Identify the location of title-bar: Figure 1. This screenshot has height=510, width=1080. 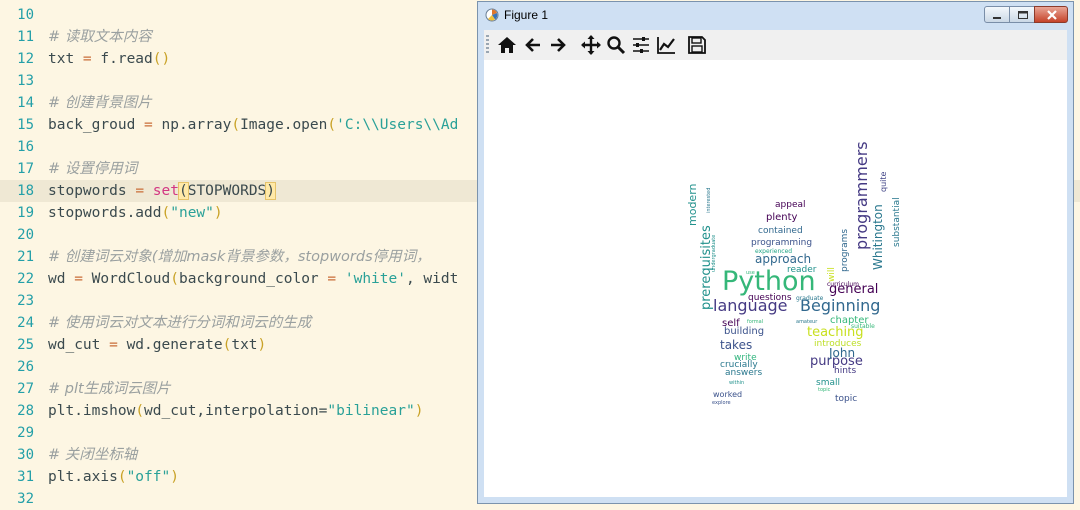
(775, 16).